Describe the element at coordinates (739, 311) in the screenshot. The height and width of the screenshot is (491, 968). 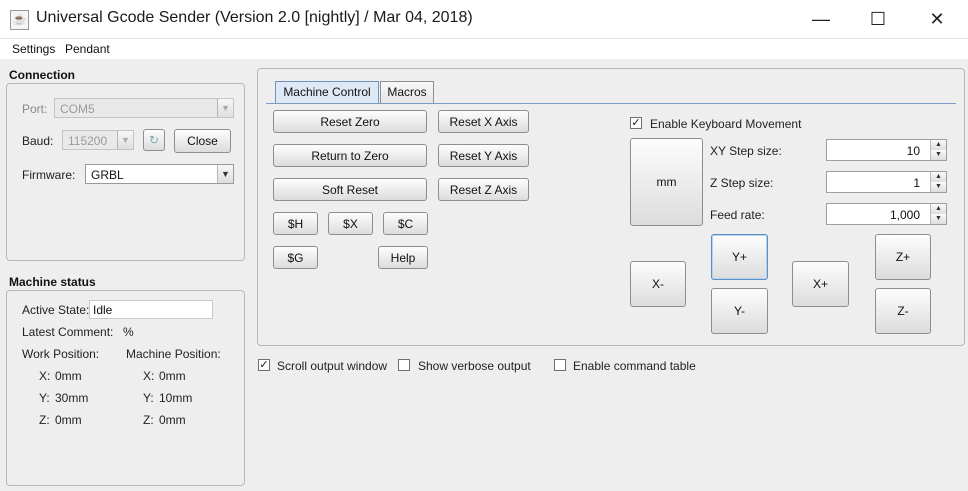
I see `jog-y-minus-button: Y-` at that location.